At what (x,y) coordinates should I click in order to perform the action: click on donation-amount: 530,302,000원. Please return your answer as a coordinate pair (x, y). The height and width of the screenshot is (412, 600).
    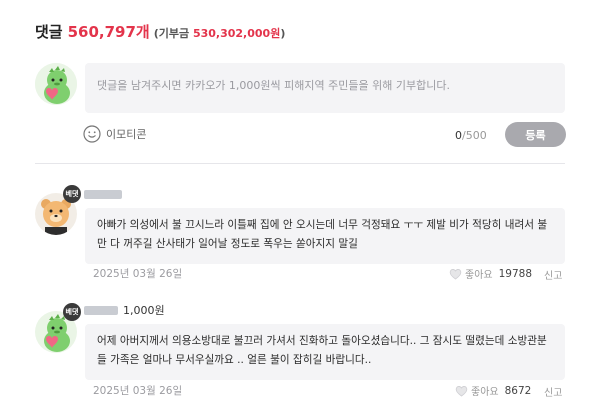
    Looking at the image, I should click on (236, 33).